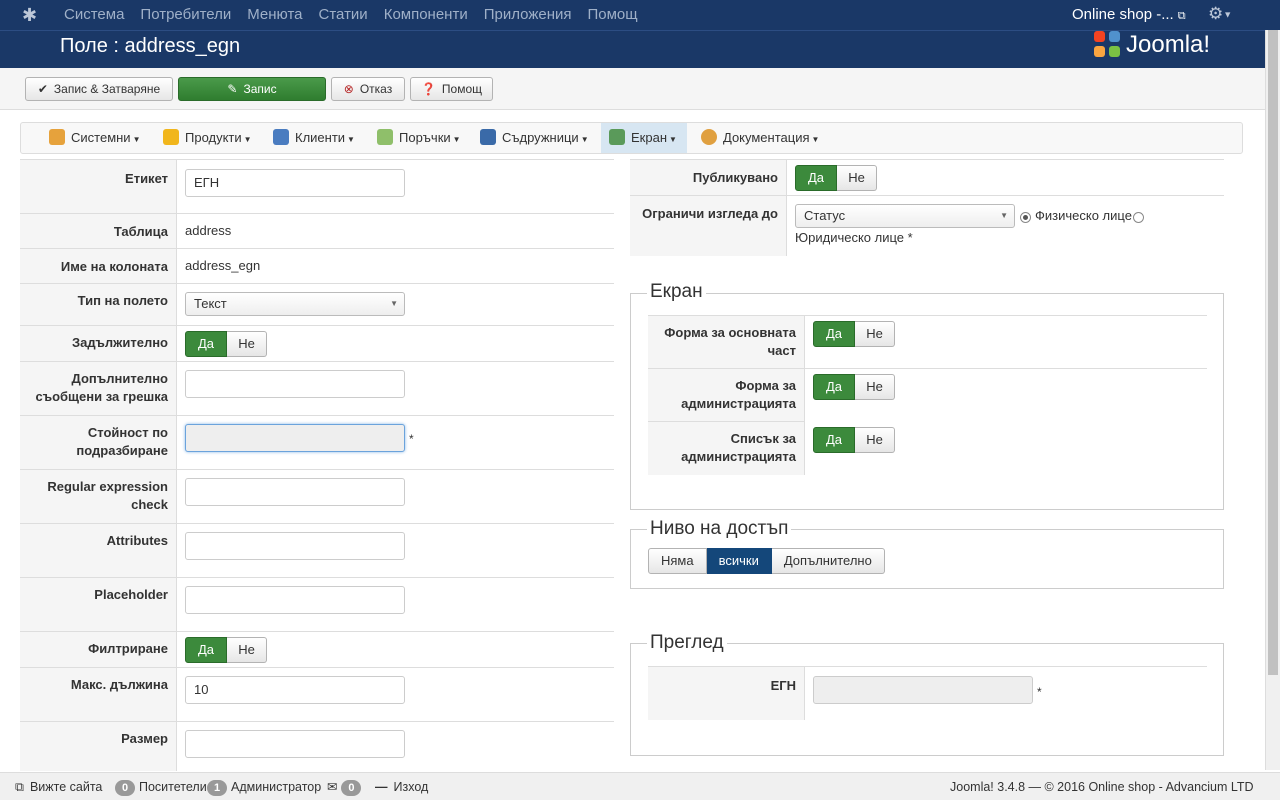 The width and height of the screenshot is (1280, 800). I want to click on radio-physical-label: Физическо лице, so click(1083, 215).